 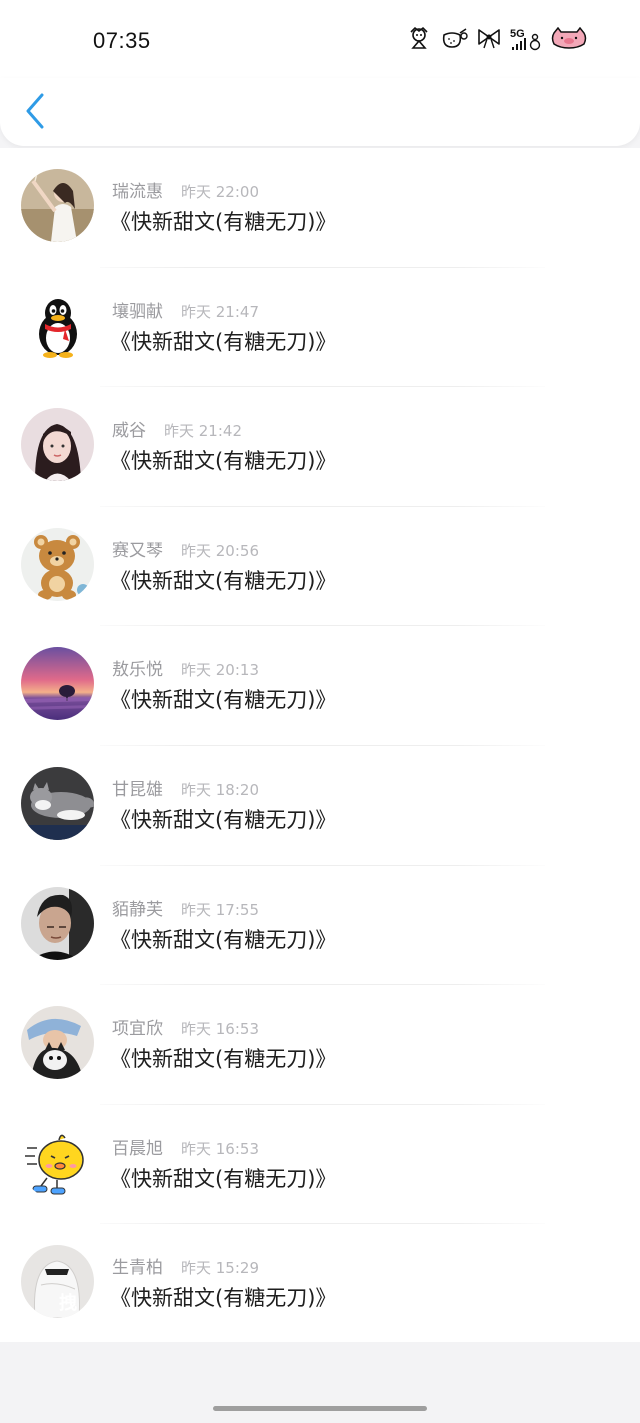 What do you see at coordinates (320, 40) in the screenshot?
I see `status-bar: 07:35 5G` at bounding box center [320, 40].